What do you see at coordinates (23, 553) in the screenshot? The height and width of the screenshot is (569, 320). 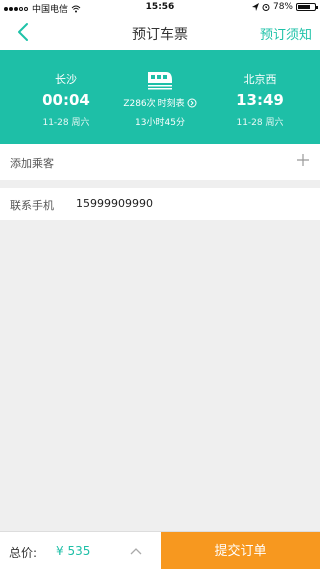 I see `total-label: 总价:` at bounding box center [23, 553].